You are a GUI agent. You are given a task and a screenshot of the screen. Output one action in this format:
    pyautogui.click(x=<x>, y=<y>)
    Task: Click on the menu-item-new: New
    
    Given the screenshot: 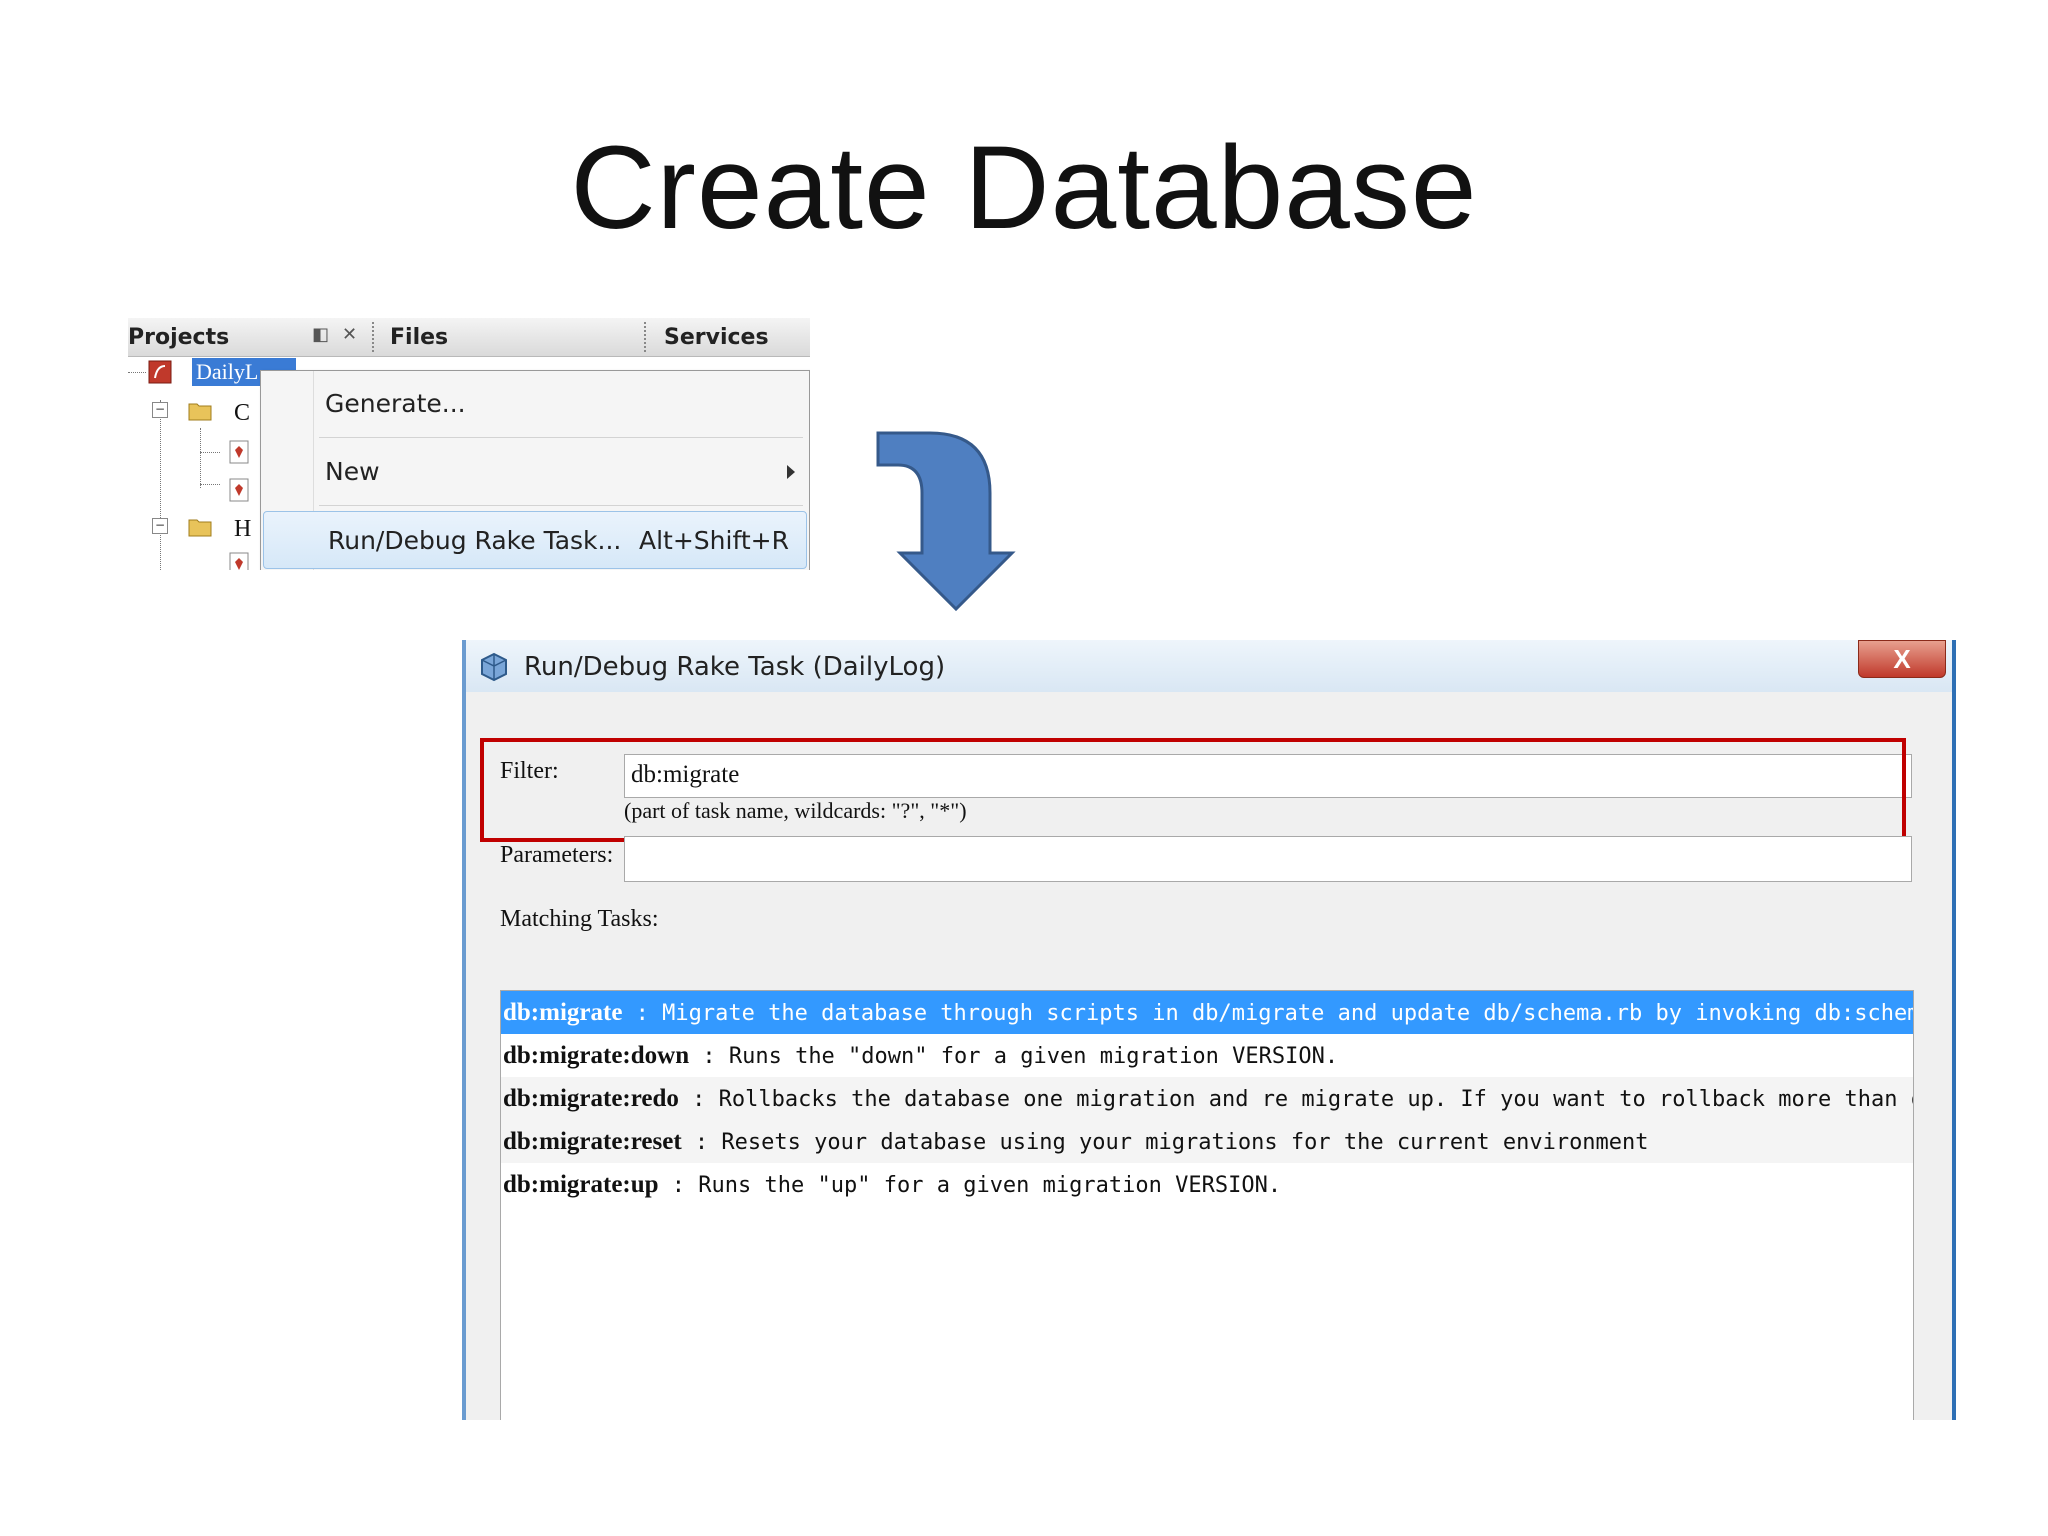 What is the action you would take?
    pyautogui.click(x=535, y=472)
    